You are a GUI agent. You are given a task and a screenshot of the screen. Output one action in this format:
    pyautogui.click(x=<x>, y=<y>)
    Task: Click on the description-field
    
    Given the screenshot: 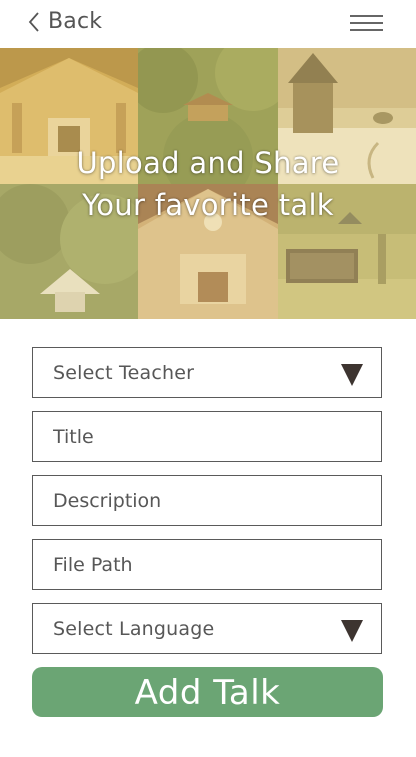 What is the action you would take?
    pyautogui.click(x=207, y=500)
    